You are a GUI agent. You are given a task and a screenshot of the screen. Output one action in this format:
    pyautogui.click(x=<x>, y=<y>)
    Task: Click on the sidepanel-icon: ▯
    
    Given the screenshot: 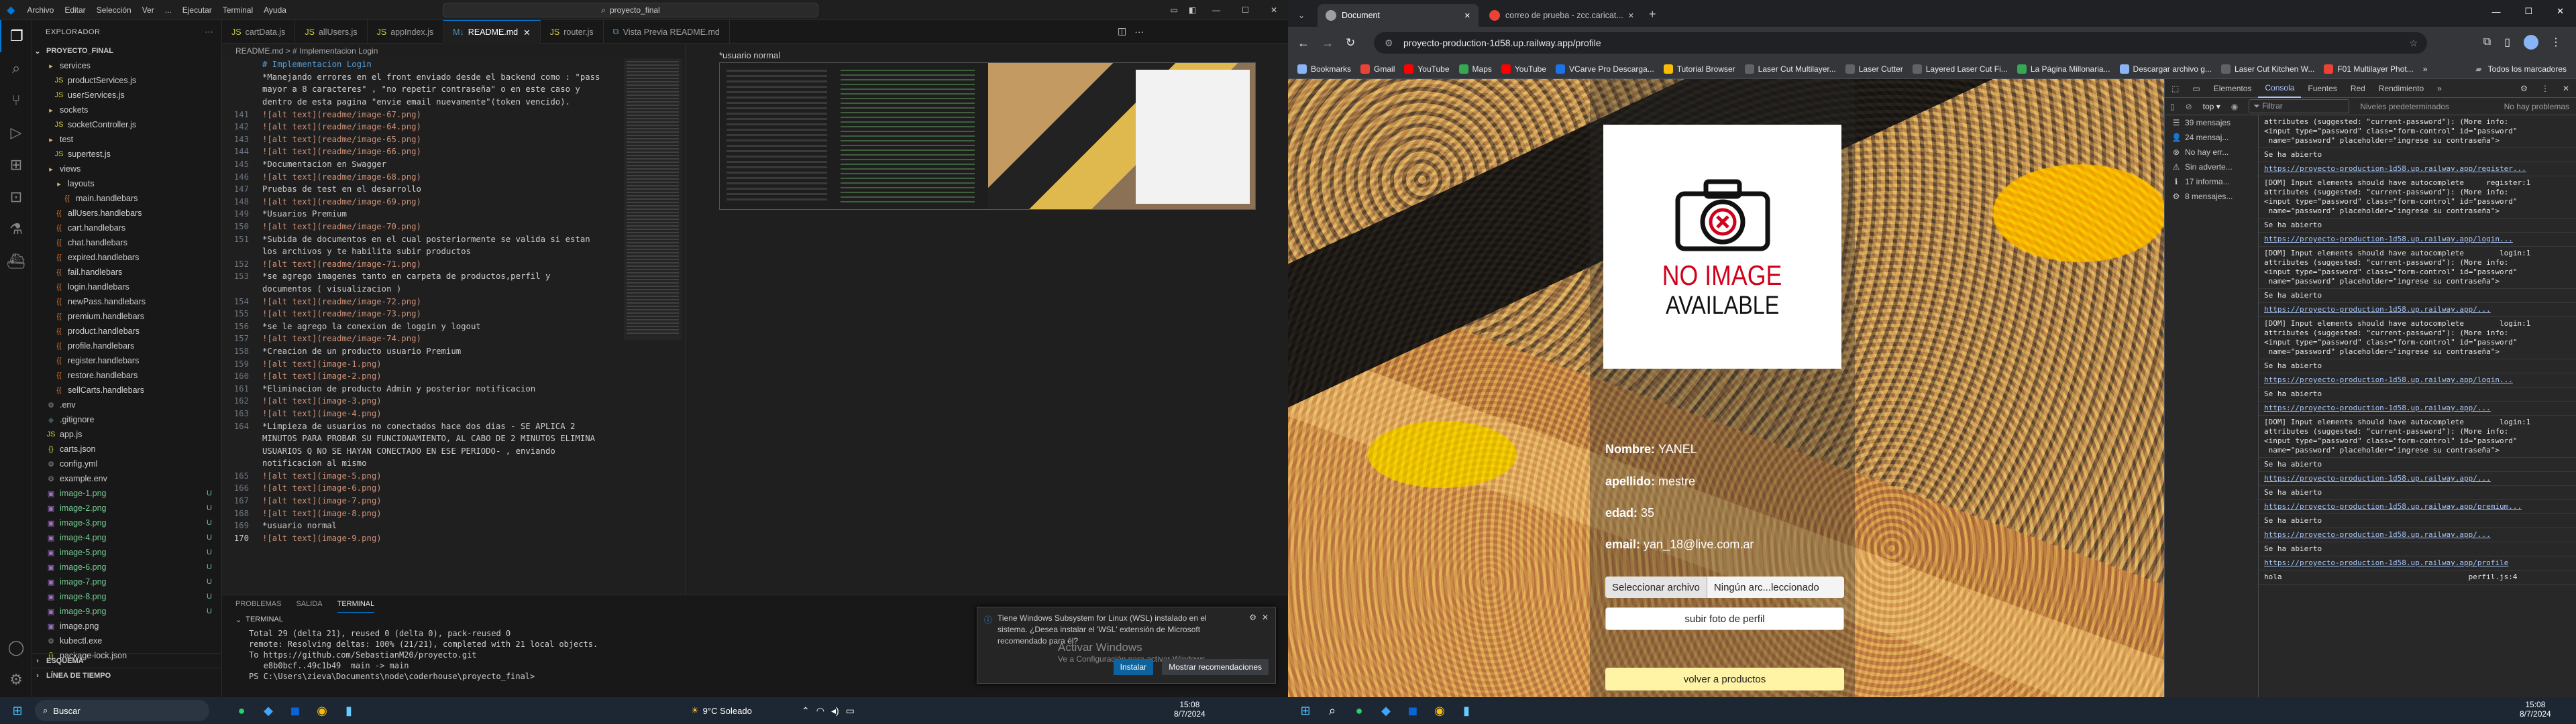 What is the action you would take?
    pyautogui.click(x=2507, y=42)
    